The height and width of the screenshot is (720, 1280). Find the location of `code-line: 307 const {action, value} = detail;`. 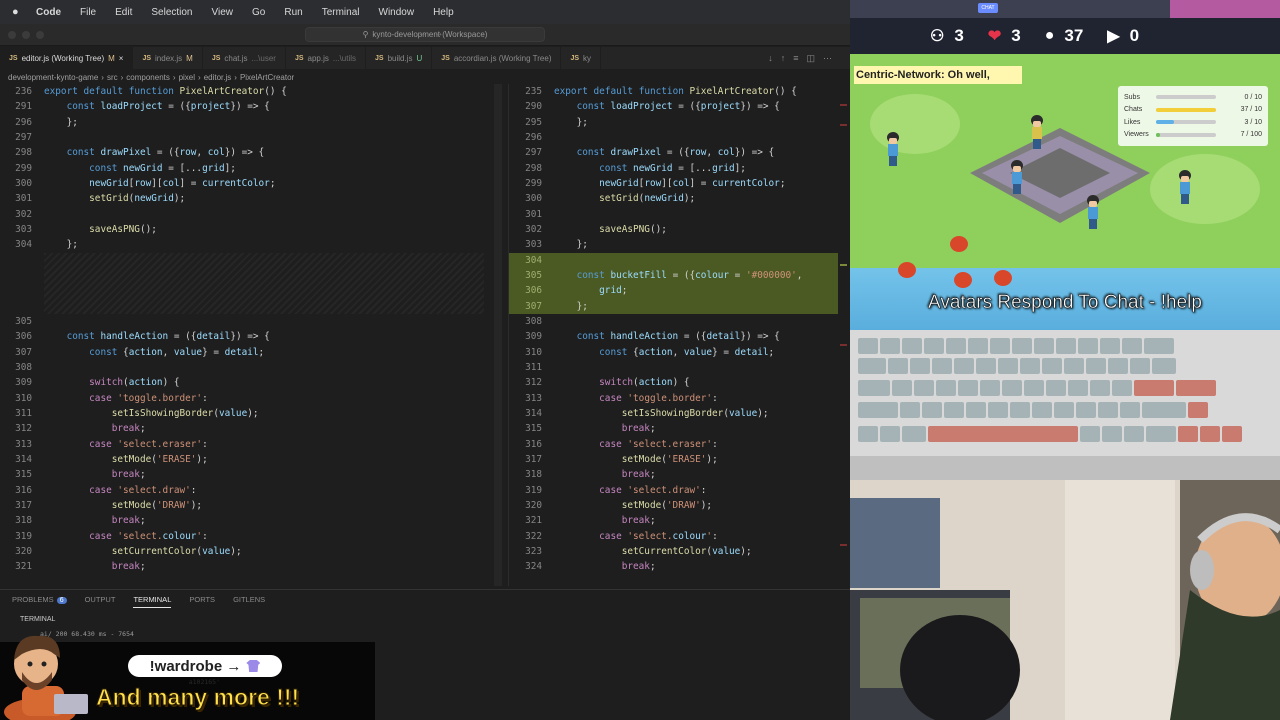

code-line: 307 const {action, value} = detail; is located at coordinates (245, 352).